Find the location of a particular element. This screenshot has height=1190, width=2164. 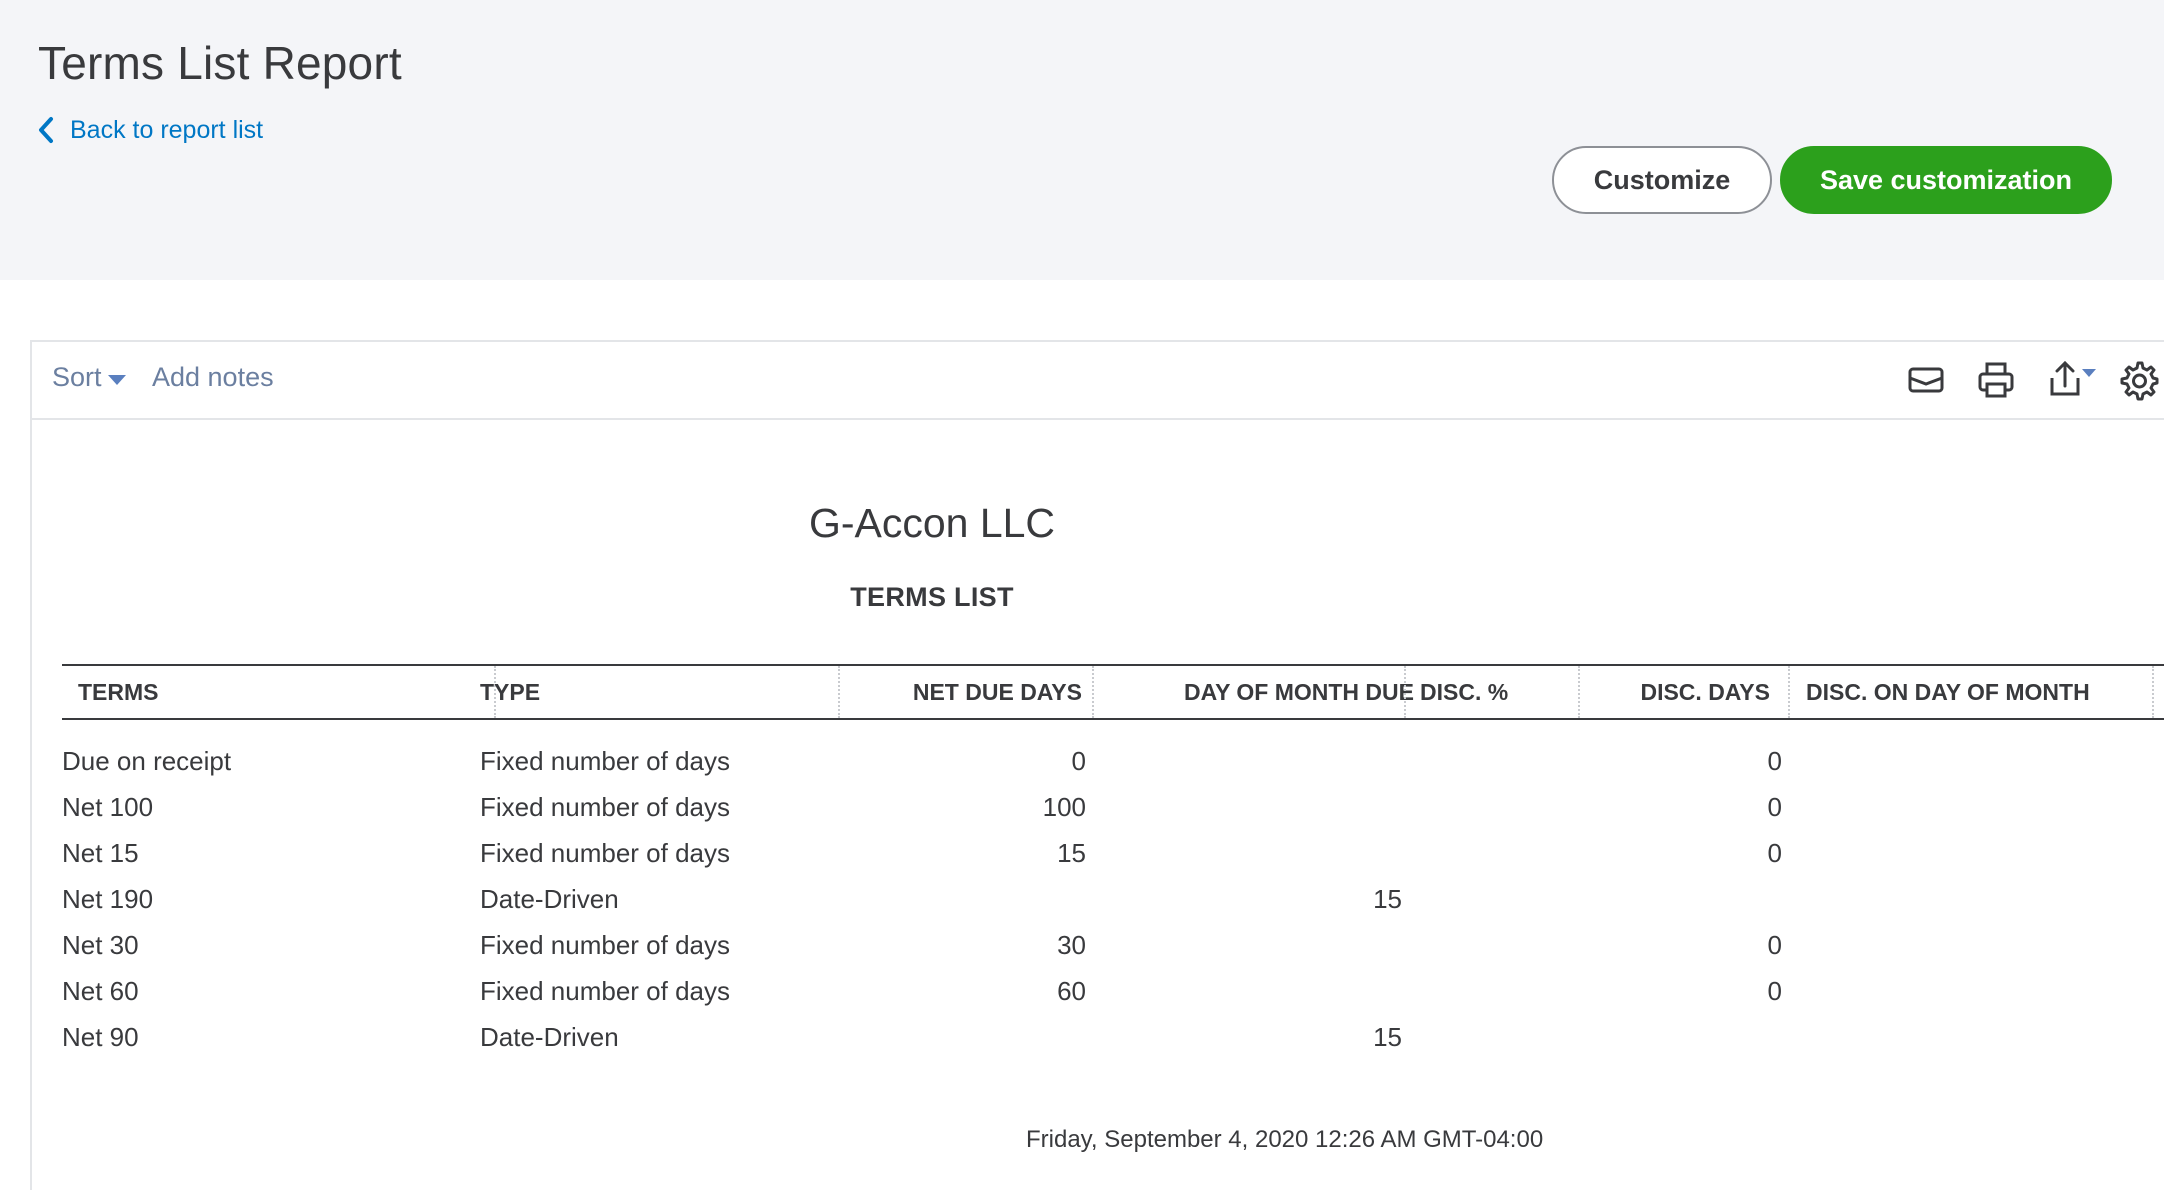

table-row: Net 190 Date-Driven 15 is located at coordinates (1113, 899).